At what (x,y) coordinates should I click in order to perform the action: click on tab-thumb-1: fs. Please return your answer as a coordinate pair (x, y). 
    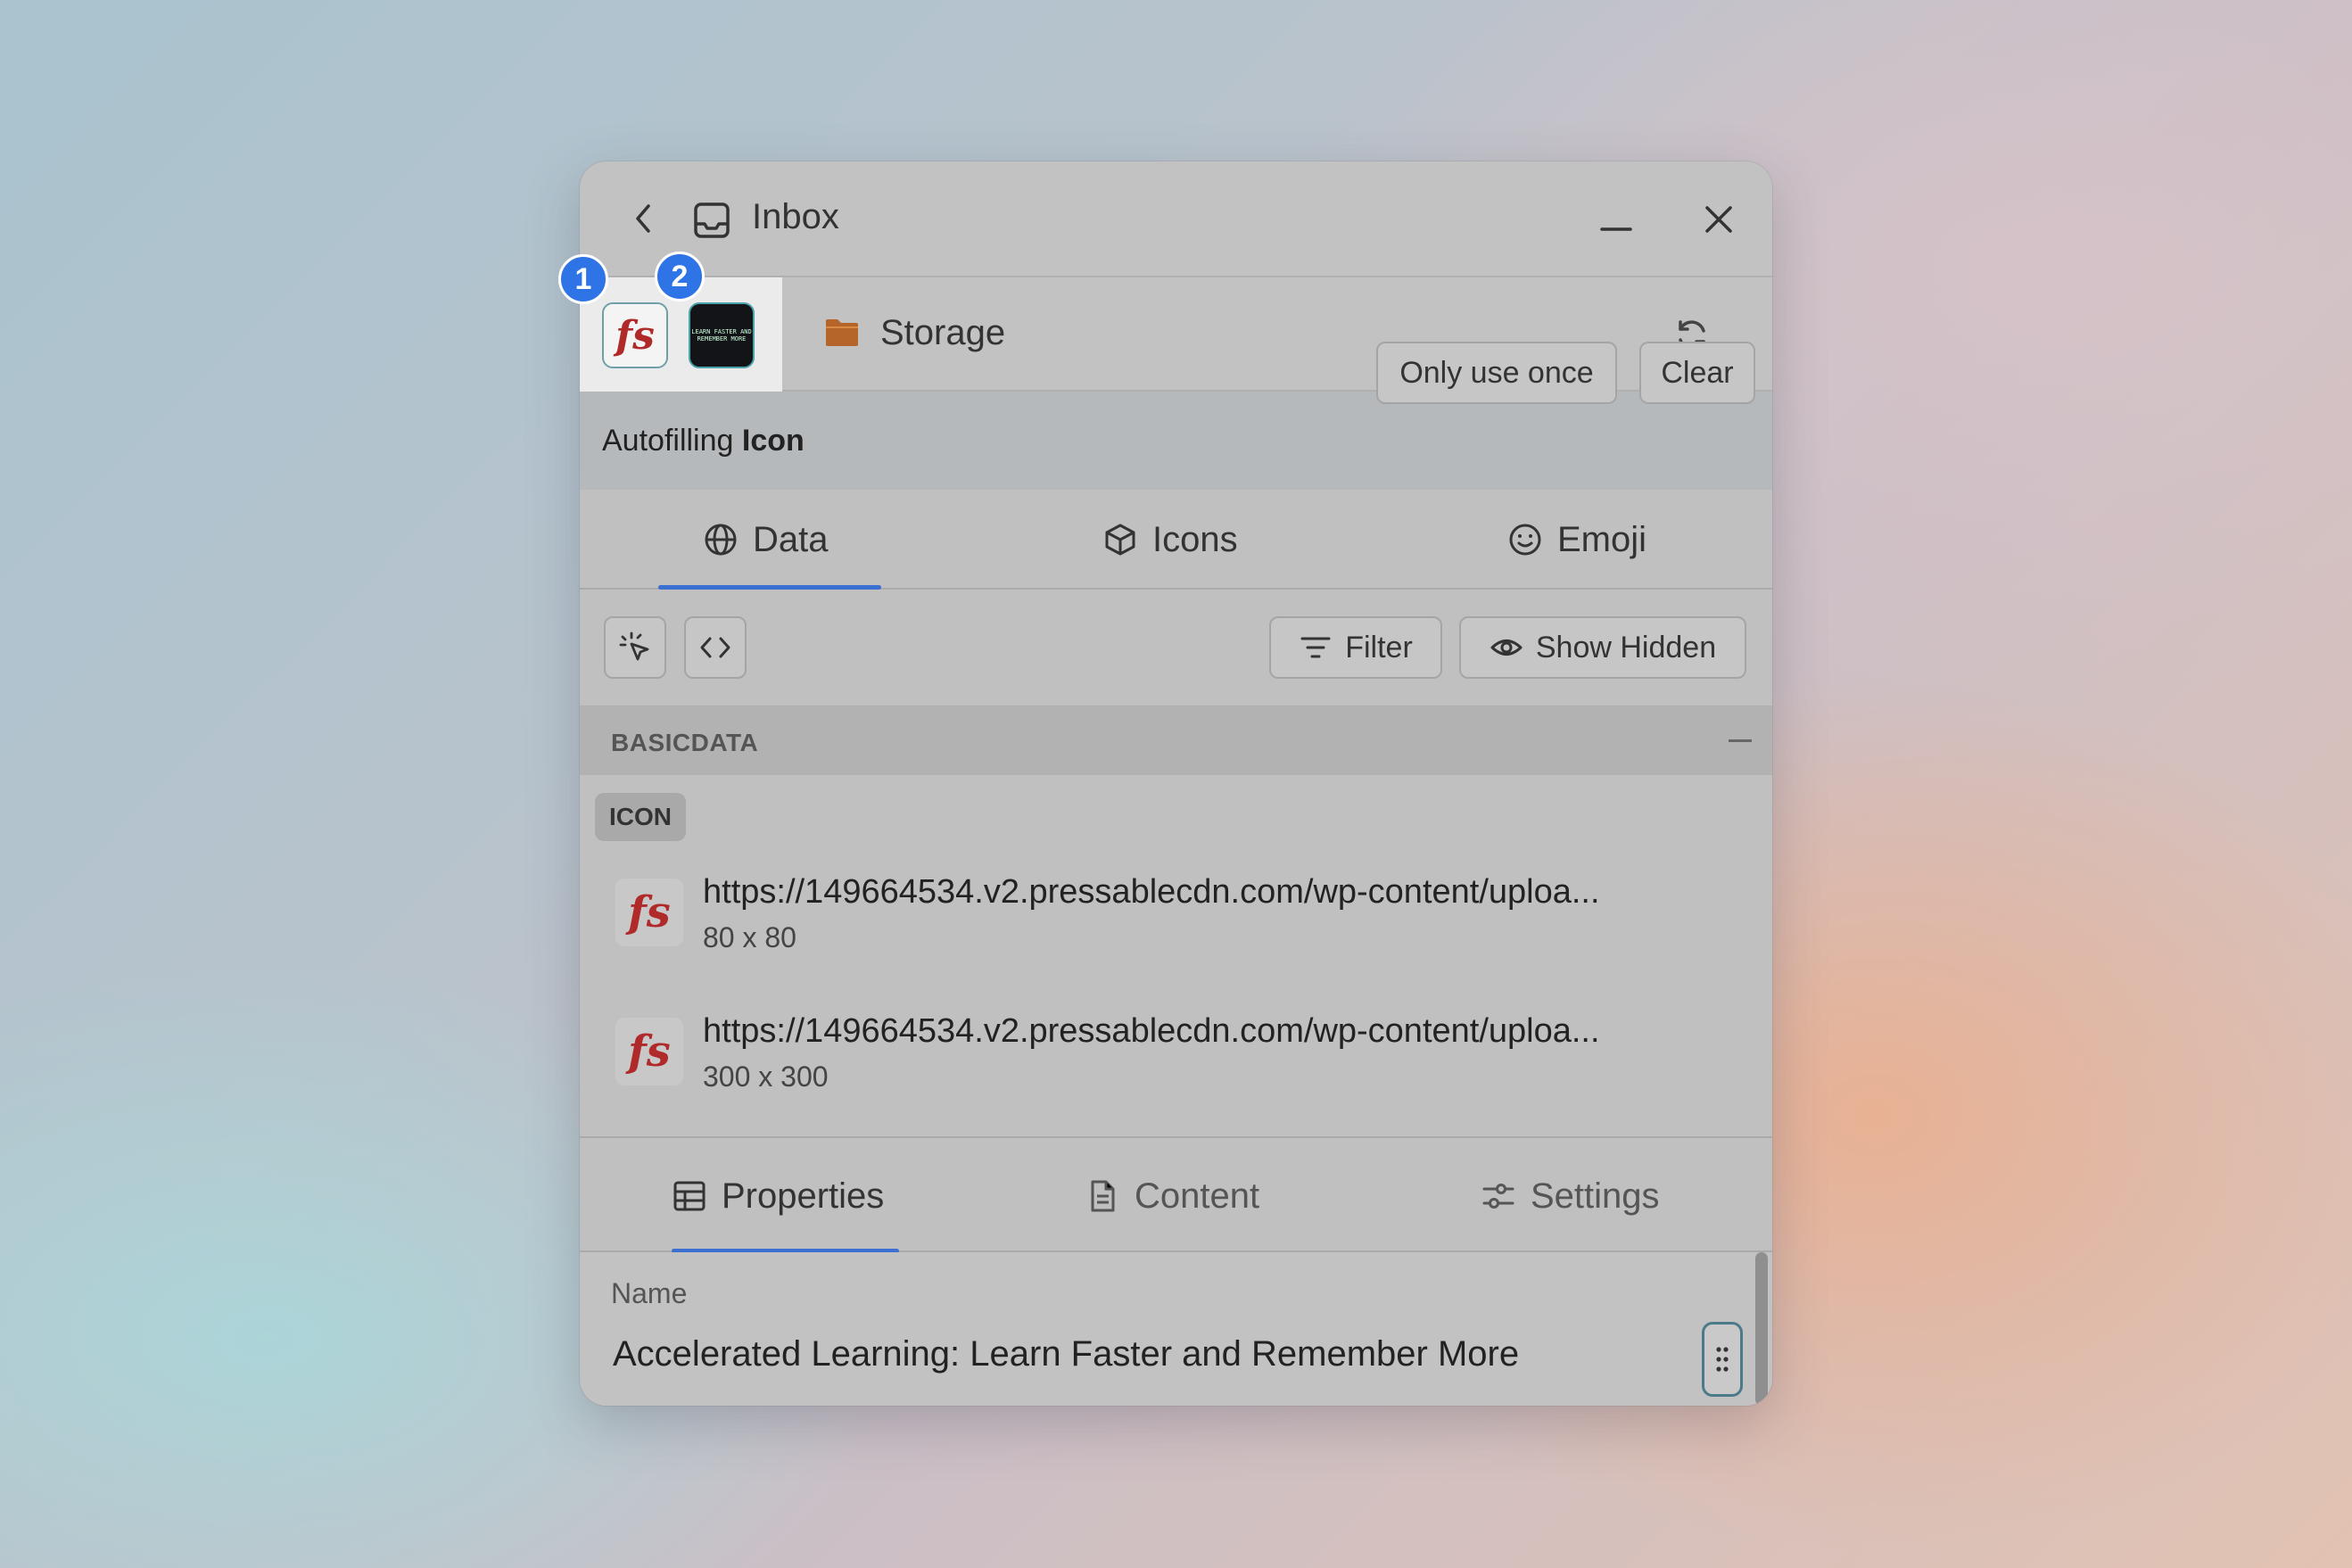
    Looking at the image, I should click on (635, 335).